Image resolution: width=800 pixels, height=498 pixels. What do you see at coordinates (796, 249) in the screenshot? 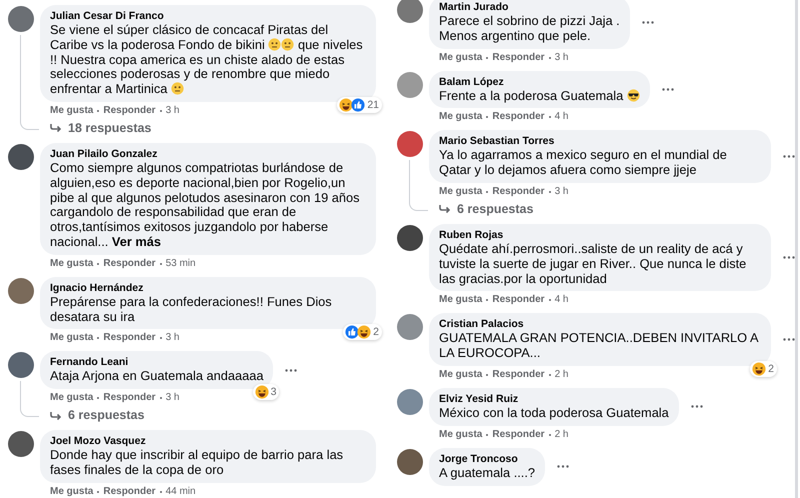
I see `scrollbar` at bounding box center [796, 249].